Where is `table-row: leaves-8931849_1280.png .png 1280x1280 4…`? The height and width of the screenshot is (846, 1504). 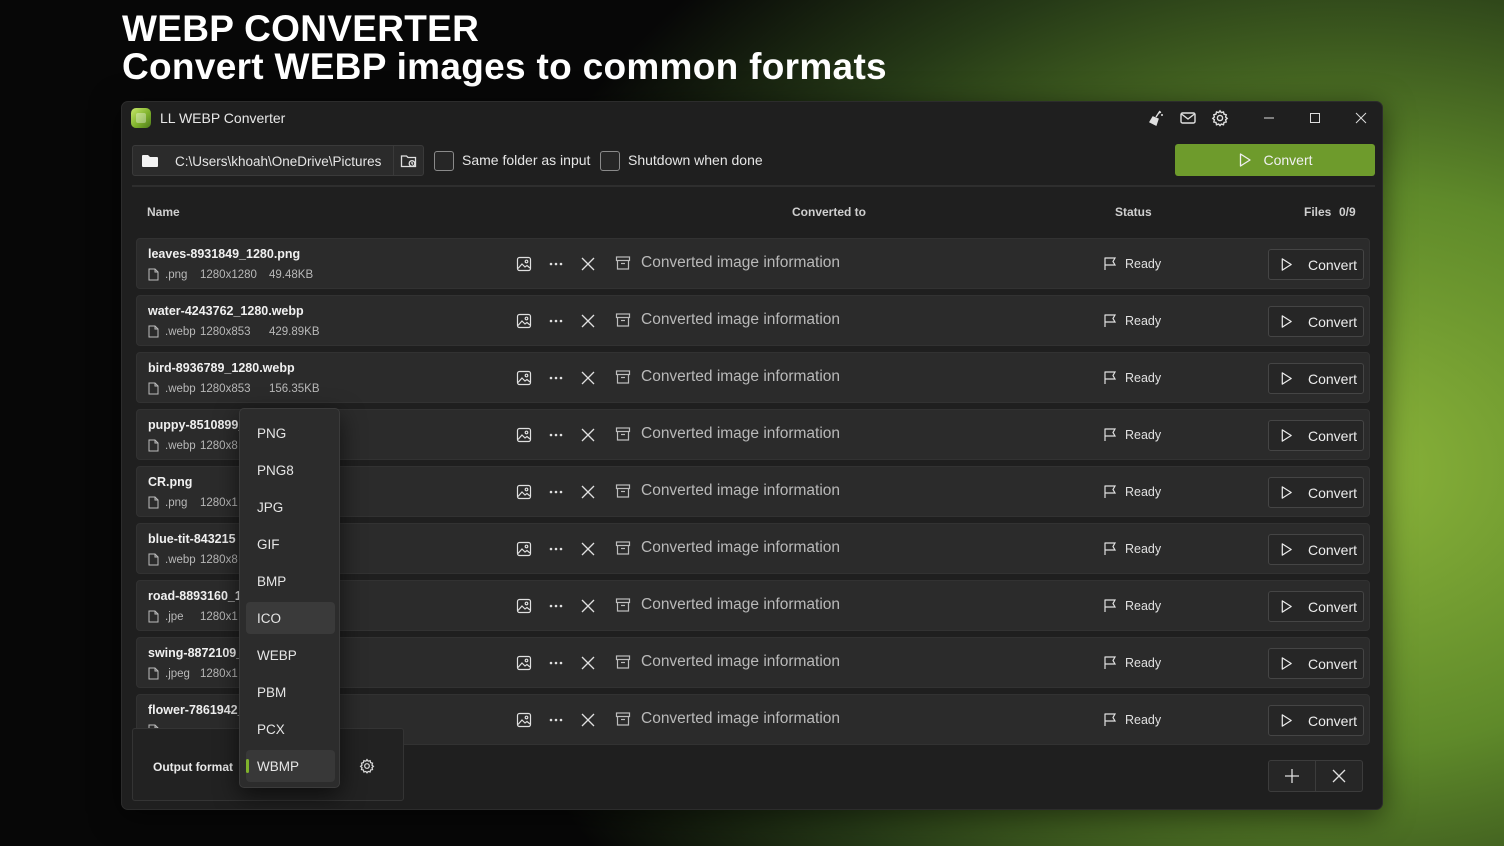 table-row: leaves-8931849_1280.png .png 1280x1280 4… is located at coordinates (753, 263).